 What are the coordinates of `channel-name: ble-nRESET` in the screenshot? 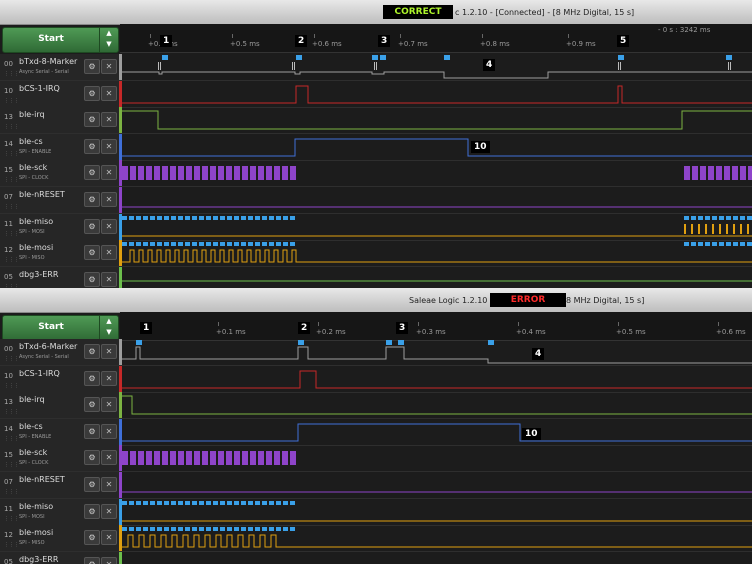 It's located at (42, 479).